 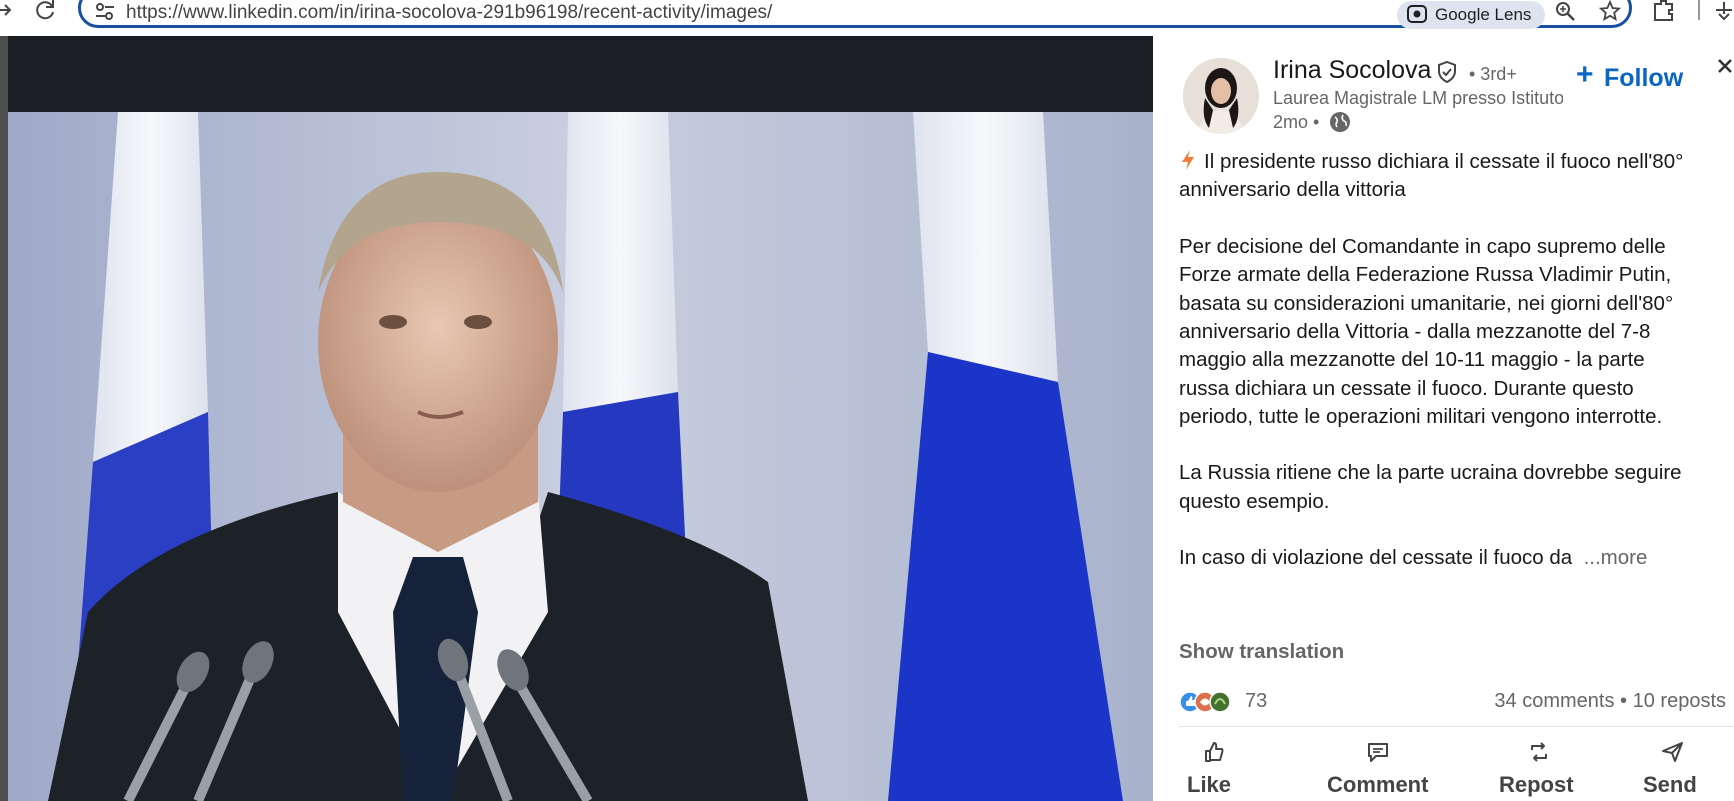 What do you see at coordinates (1723, 69) in the screenshot?
I see `close-icon` at bounding box center [1723, 69].